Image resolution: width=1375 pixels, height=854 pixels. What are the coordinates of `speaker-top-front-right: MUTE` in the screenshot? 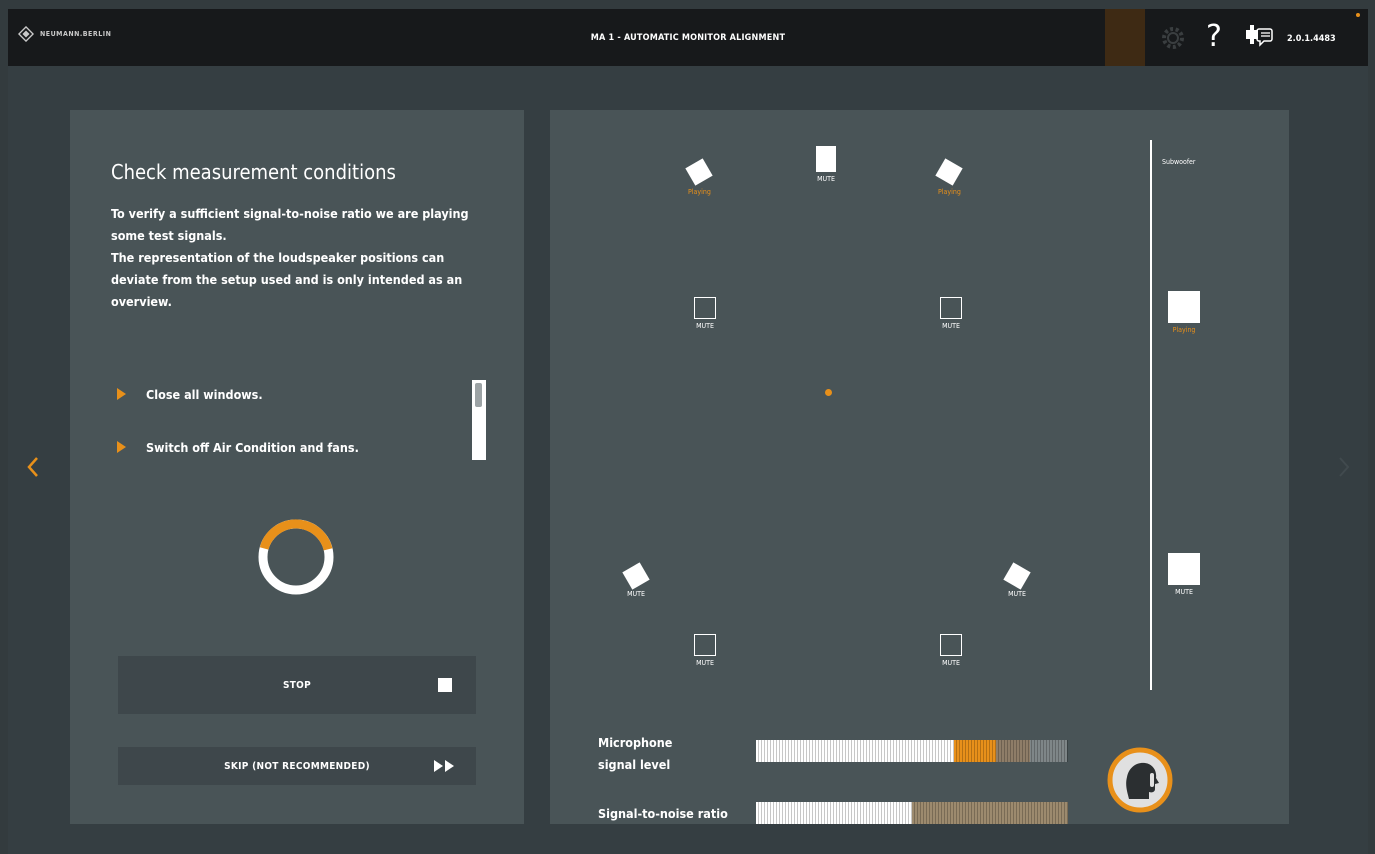 It's located at (951, 313).